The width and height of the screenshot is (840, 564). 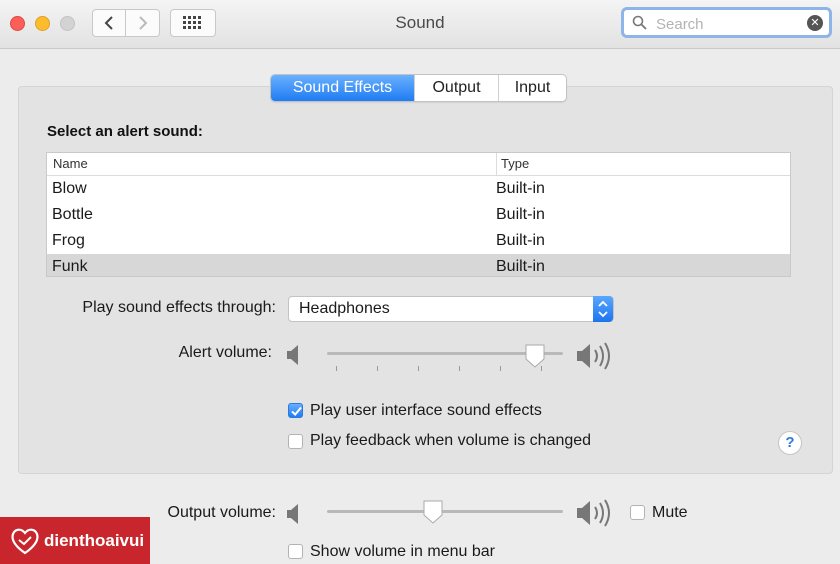 I want to click on tab-sound-effects: Sound Effects, so click(x=342, y=88).